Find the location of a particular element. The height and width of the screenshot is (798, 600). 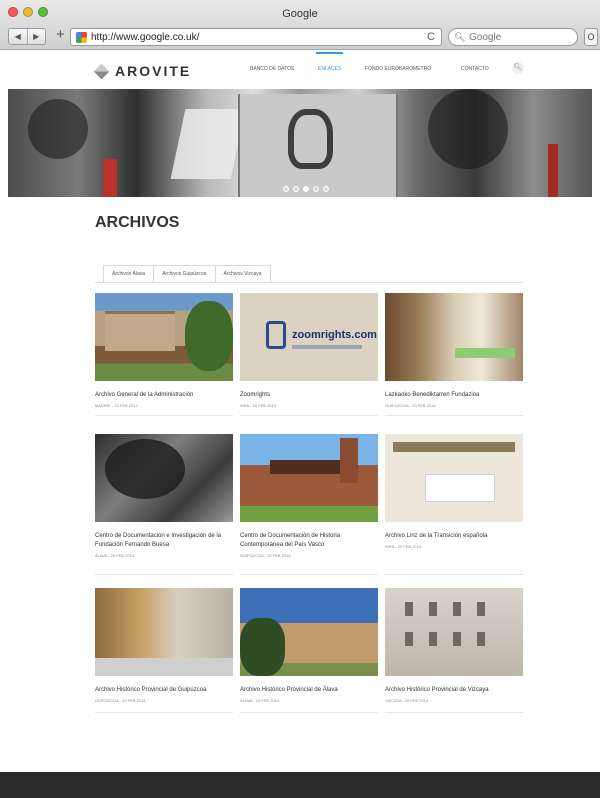

history-buttons: ◀ ▶ is located at coordinates (27, 36).